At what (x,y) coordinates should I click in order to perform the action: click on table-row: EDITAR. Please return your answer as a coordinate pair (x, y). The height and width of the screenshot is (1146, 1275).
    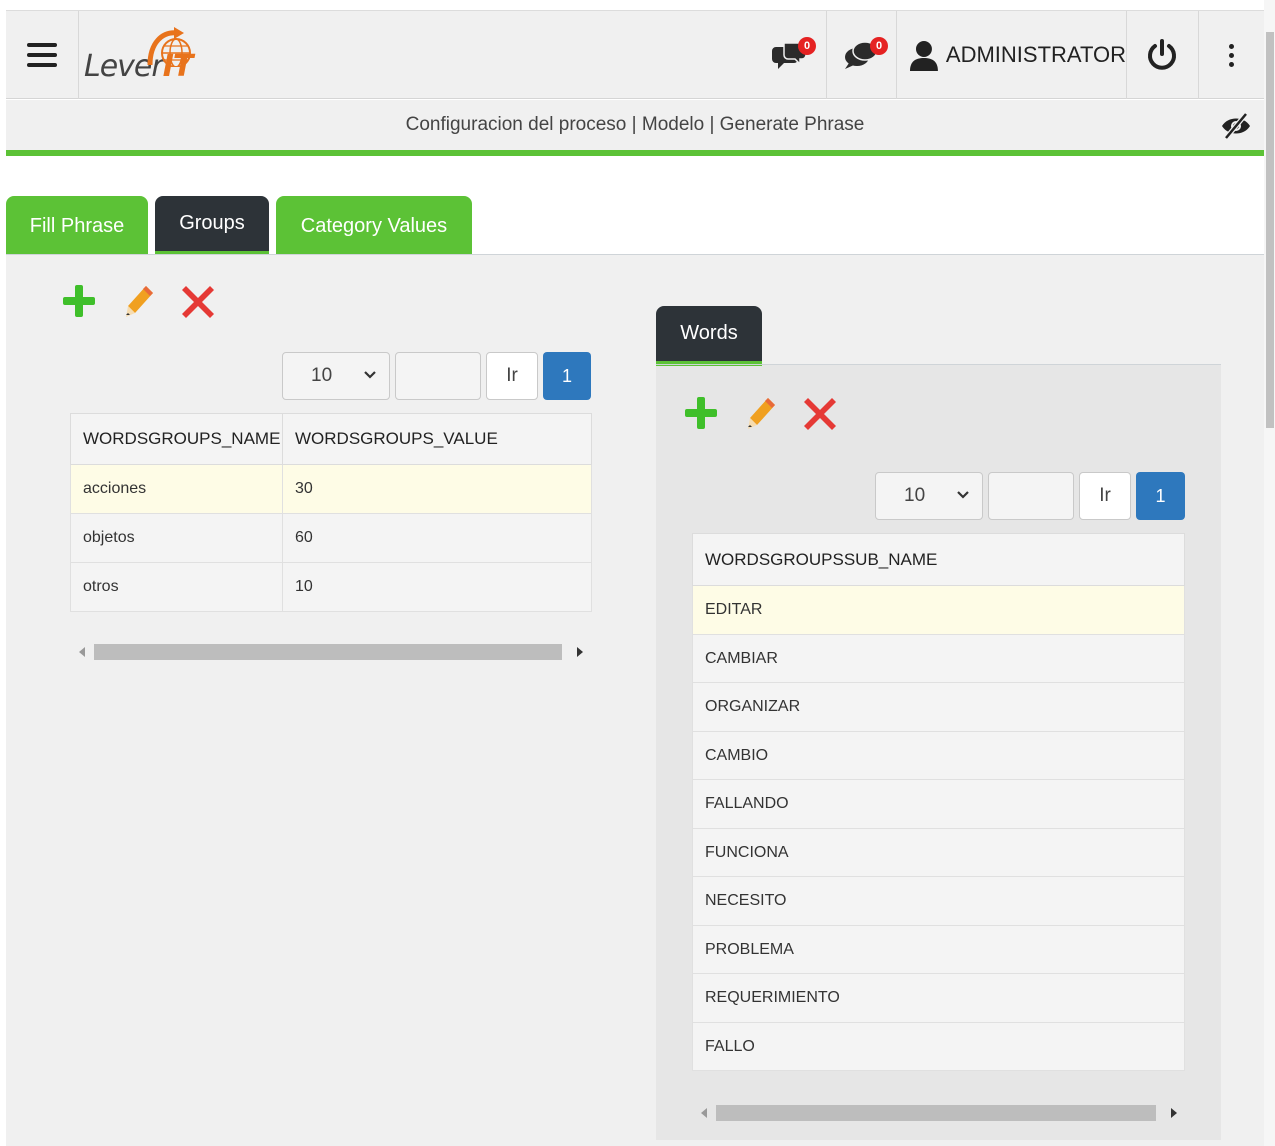
    Looking at the image, I should click on (938, 610).